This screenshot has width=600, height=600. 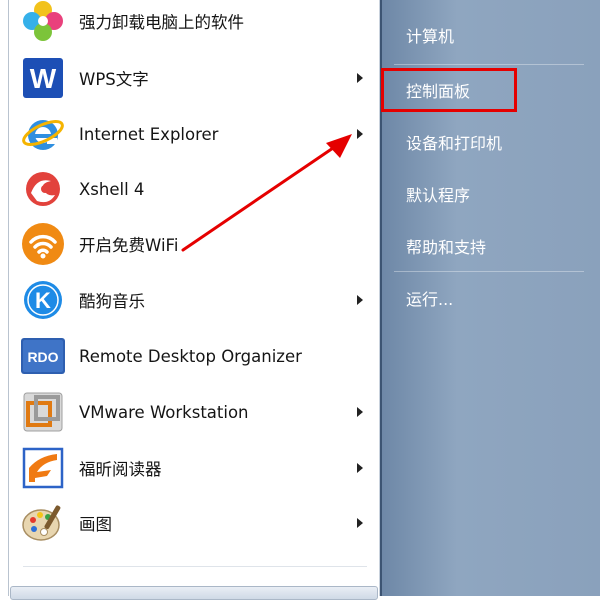 What do you see at coordinates (161, 22) in the screenshot?
I see `program-label: 强力卸载电脑上的软件` at bounding box center [161, 22].